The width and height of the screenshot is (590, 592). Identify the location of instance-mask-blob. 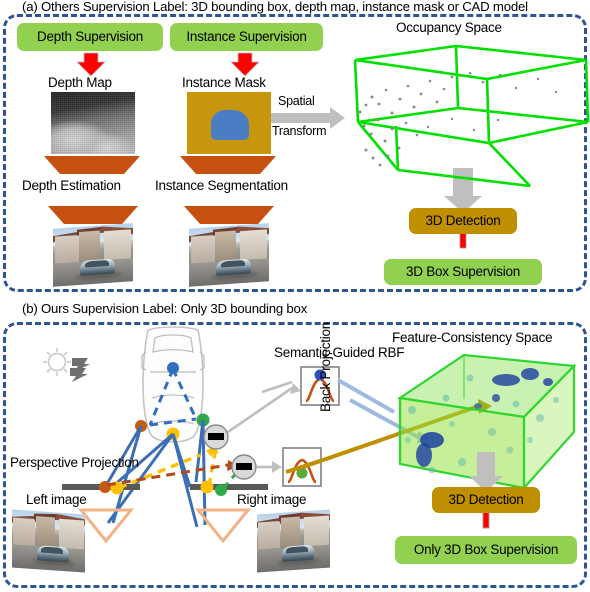
(230, 125).